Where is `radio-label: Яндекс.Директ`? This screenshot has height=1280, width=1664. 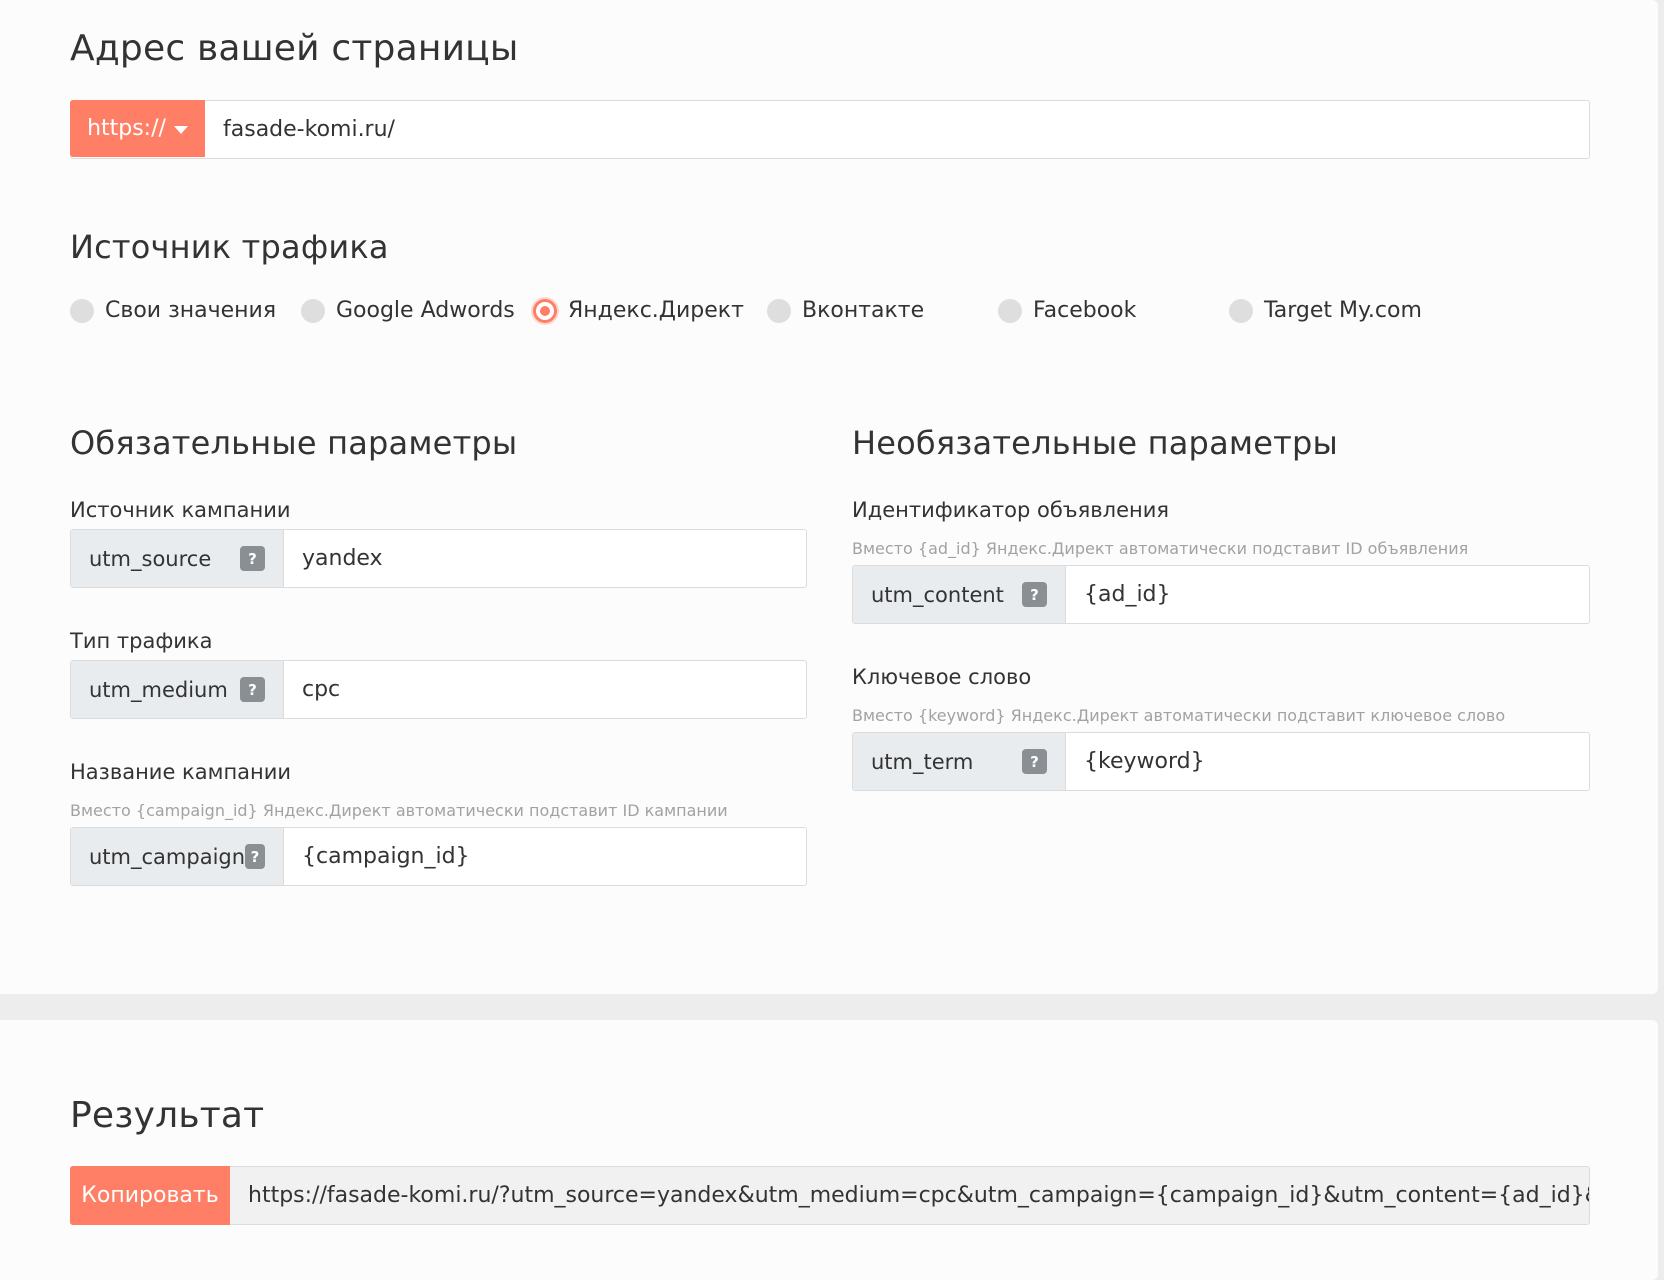
radio-label: Яндекс.Директ is located at coordinates (656, 310).